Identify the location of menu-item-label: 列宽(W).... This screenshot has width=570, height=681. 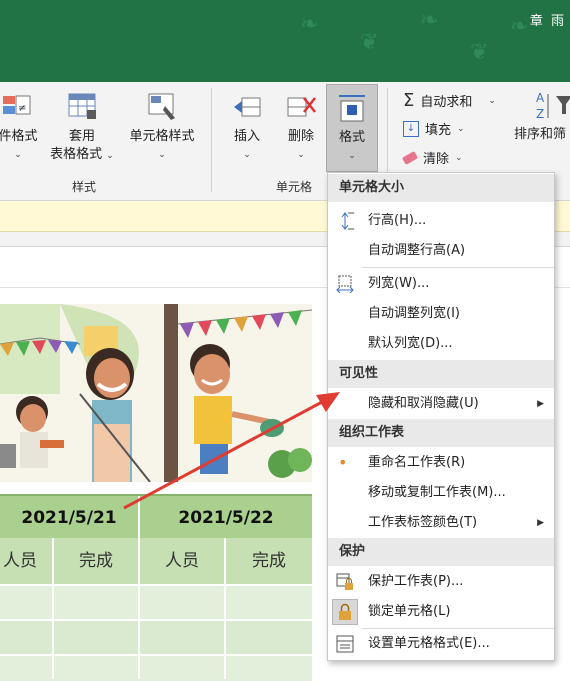
(399, 283).